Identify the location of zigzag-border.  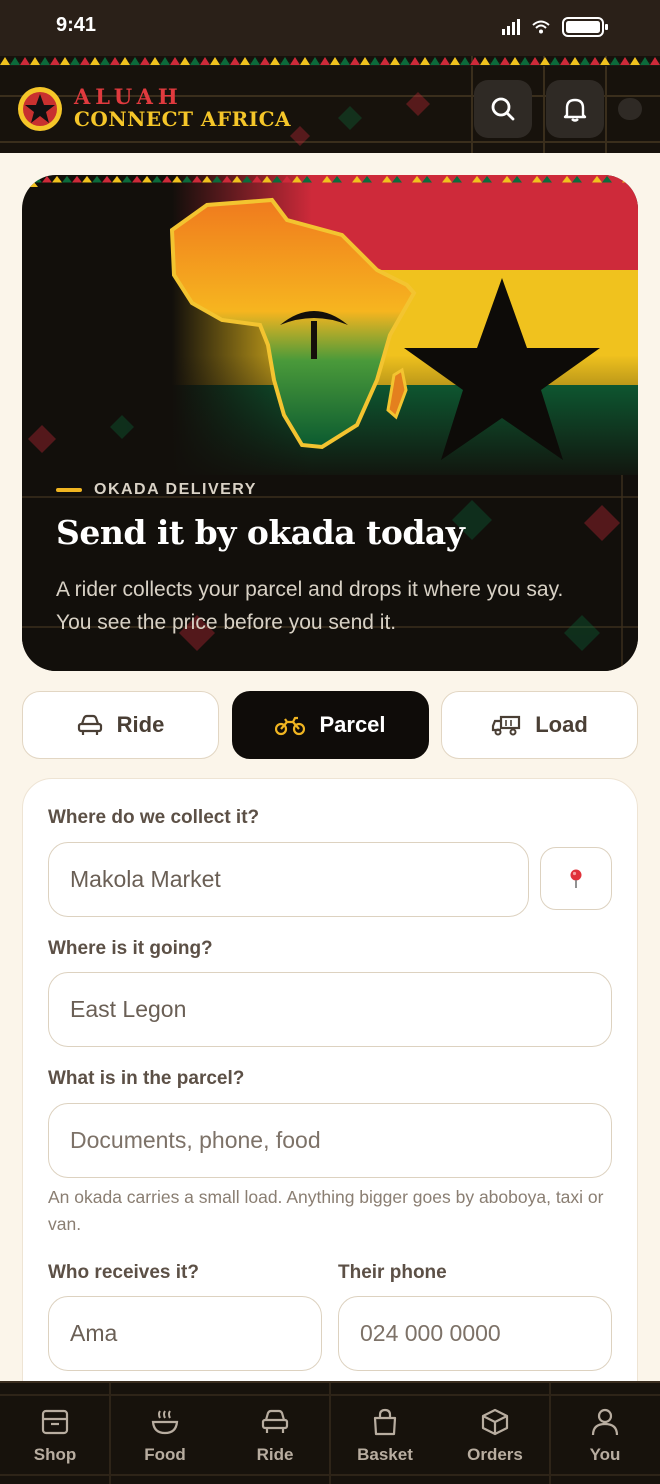
(330, 61).